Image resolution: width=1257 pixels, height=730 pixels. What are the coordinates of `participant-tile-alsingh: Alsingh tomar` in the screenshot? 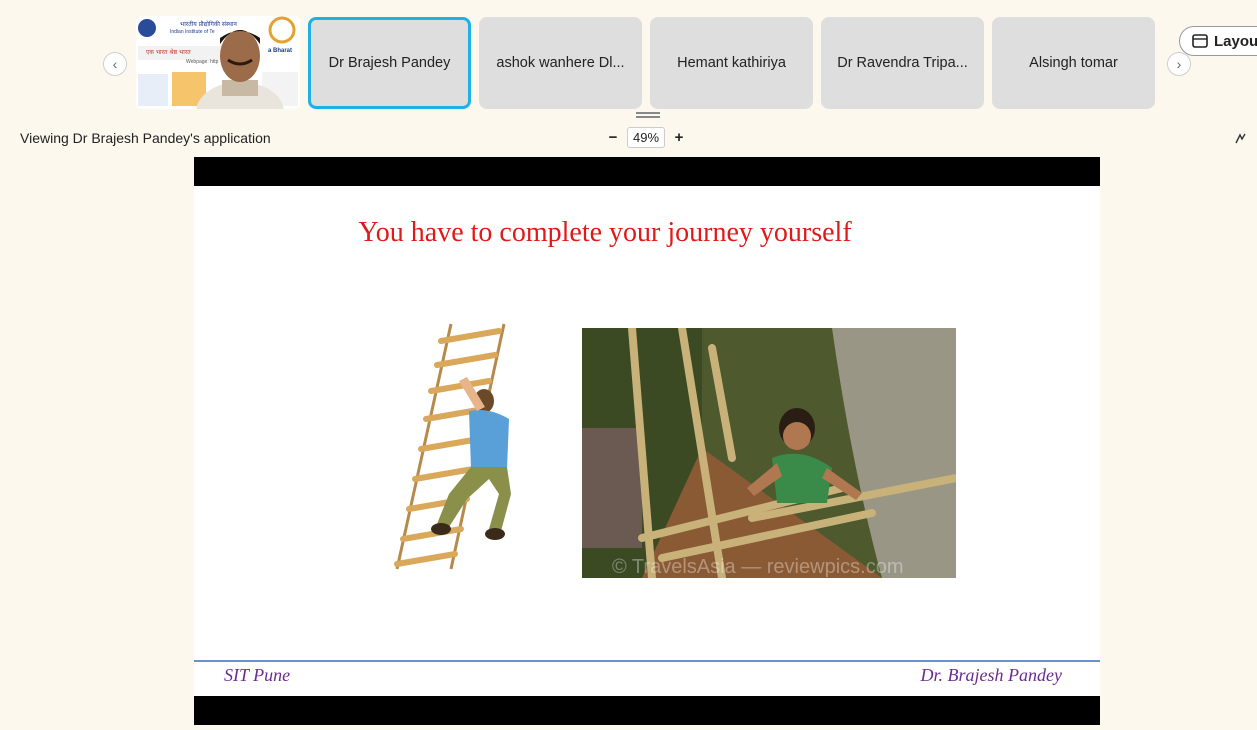 It's located at (1073, 63).